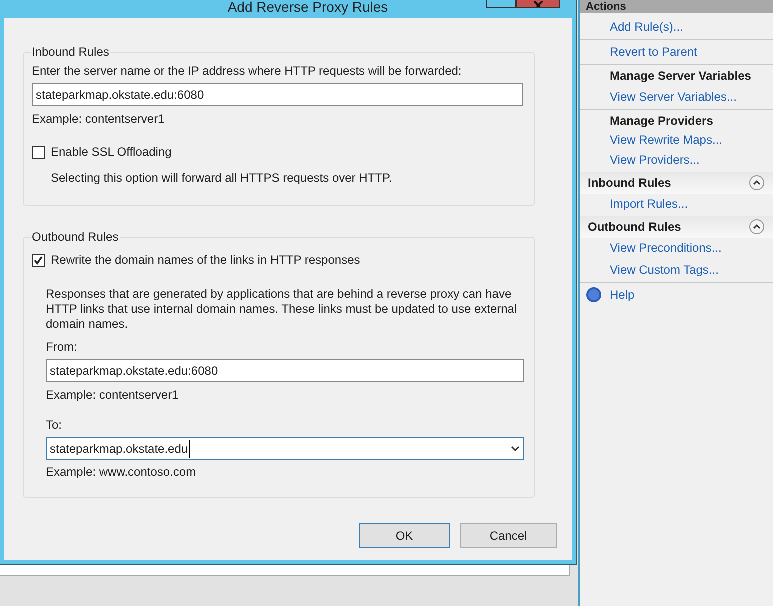 The image size is (773, 606). I want to click on action-heading: Manage Server Variables, so click(681, 76).